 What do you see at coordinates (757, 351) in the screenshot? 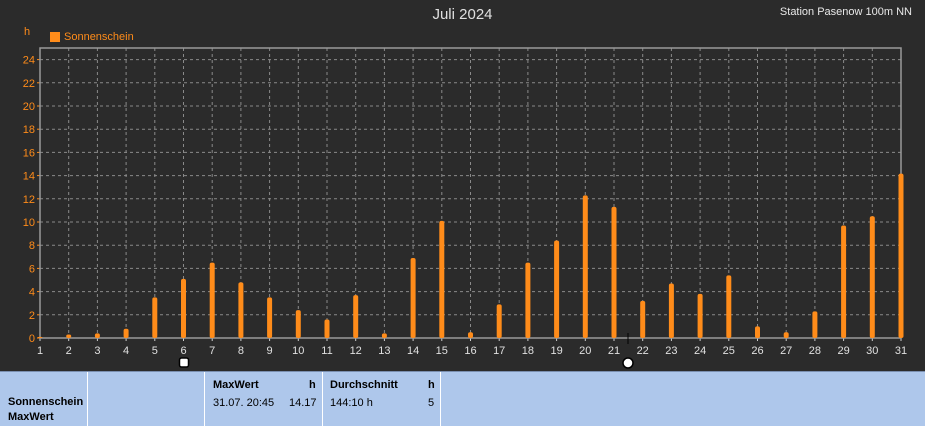
I see `x-tick-label: 26` at bounding box center [757, 351].